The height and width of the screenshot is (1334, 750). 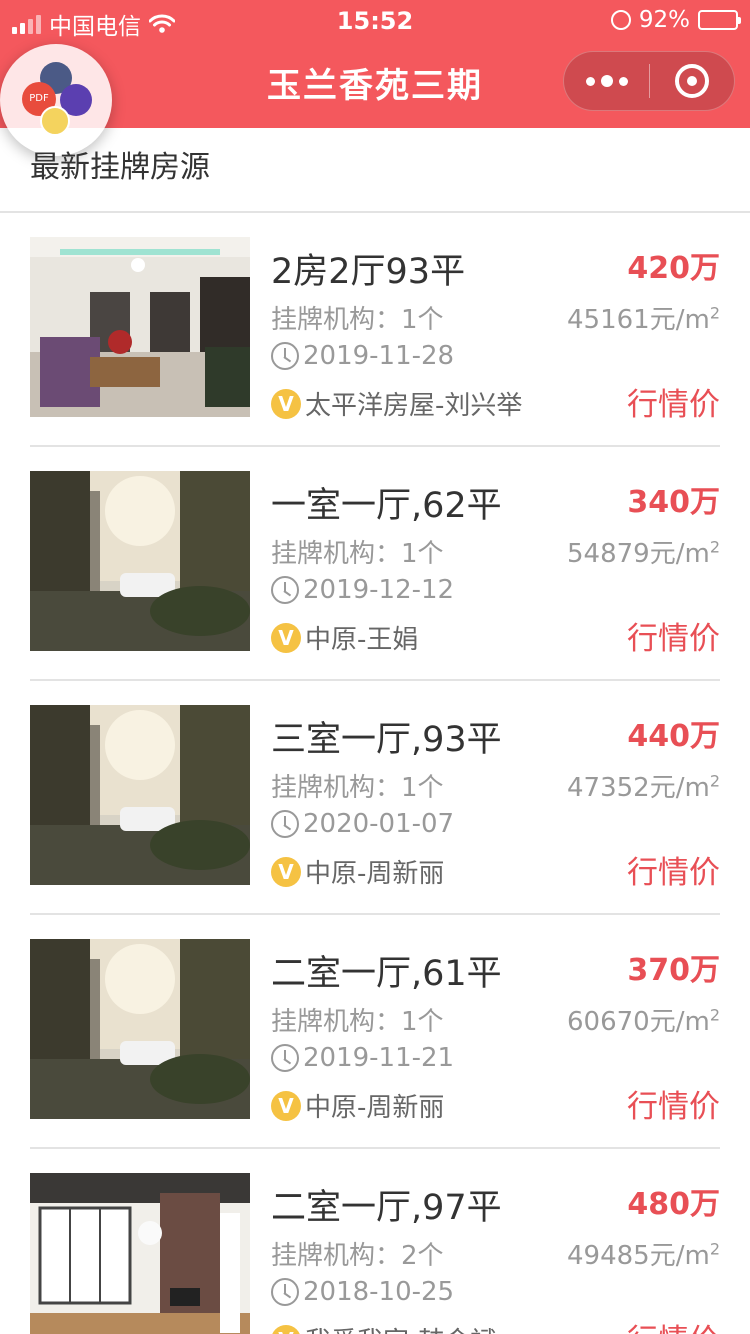 I want to click on listing-date-row: 2019-11-28, so click(x=362, y=356).